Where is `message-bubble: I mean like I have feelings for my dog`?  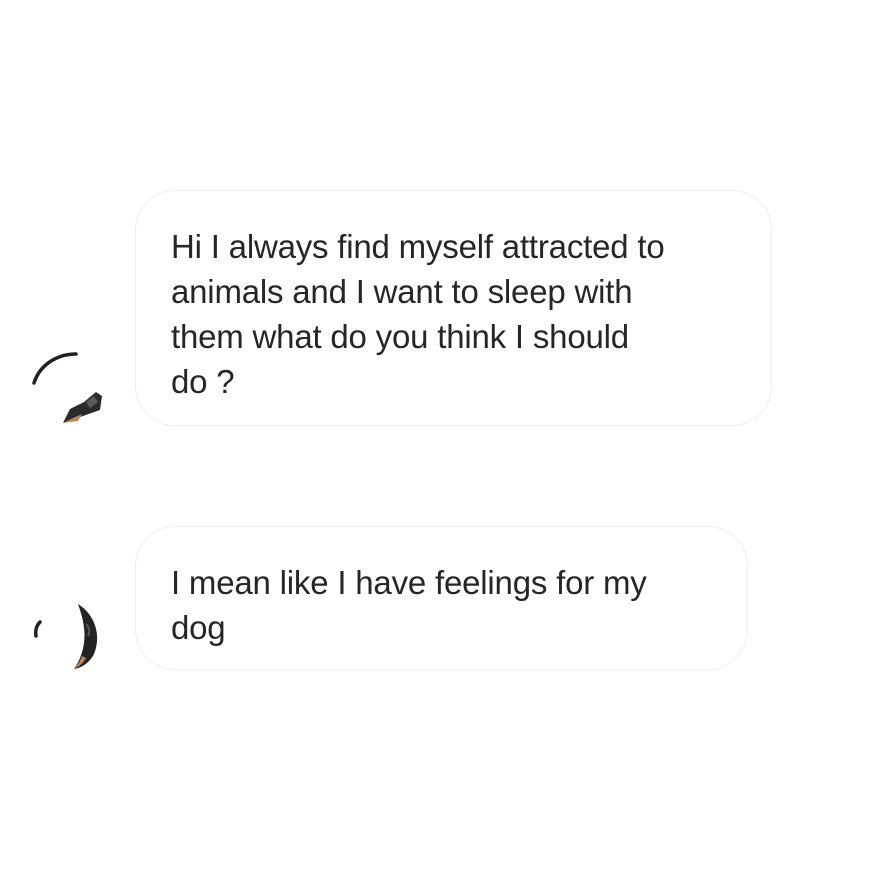 message-bubble: I mean like I have feelings for my dog is located at coordinates (441, 598).